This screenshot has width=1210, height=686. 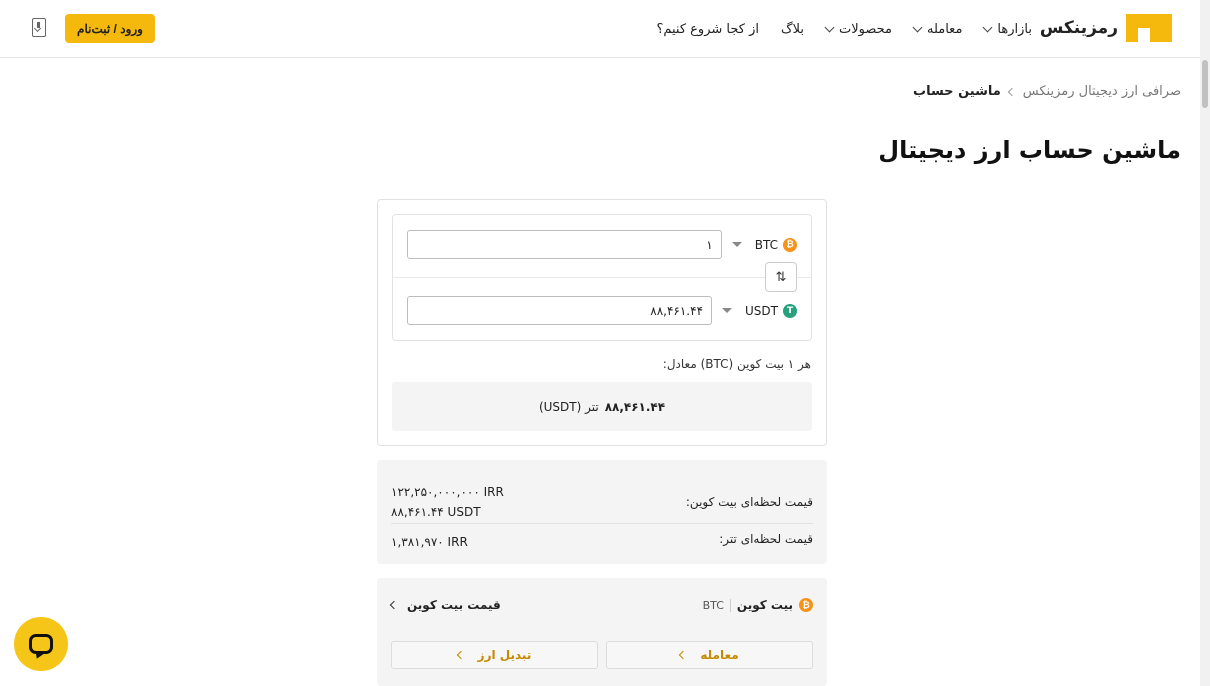 I want to click on conversion-box: ₿ BTC ⇅ T USDT, so click(x=602, y=277).